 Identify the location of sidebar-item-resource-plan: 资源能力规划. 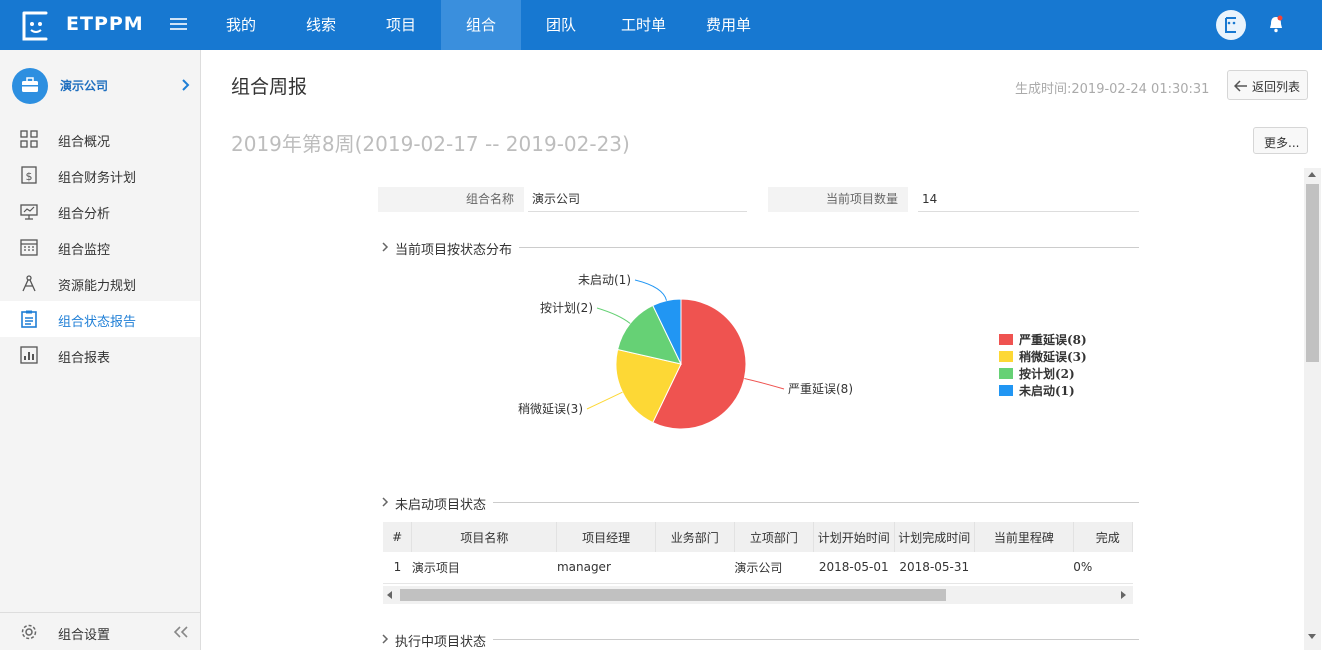
(100, 283).